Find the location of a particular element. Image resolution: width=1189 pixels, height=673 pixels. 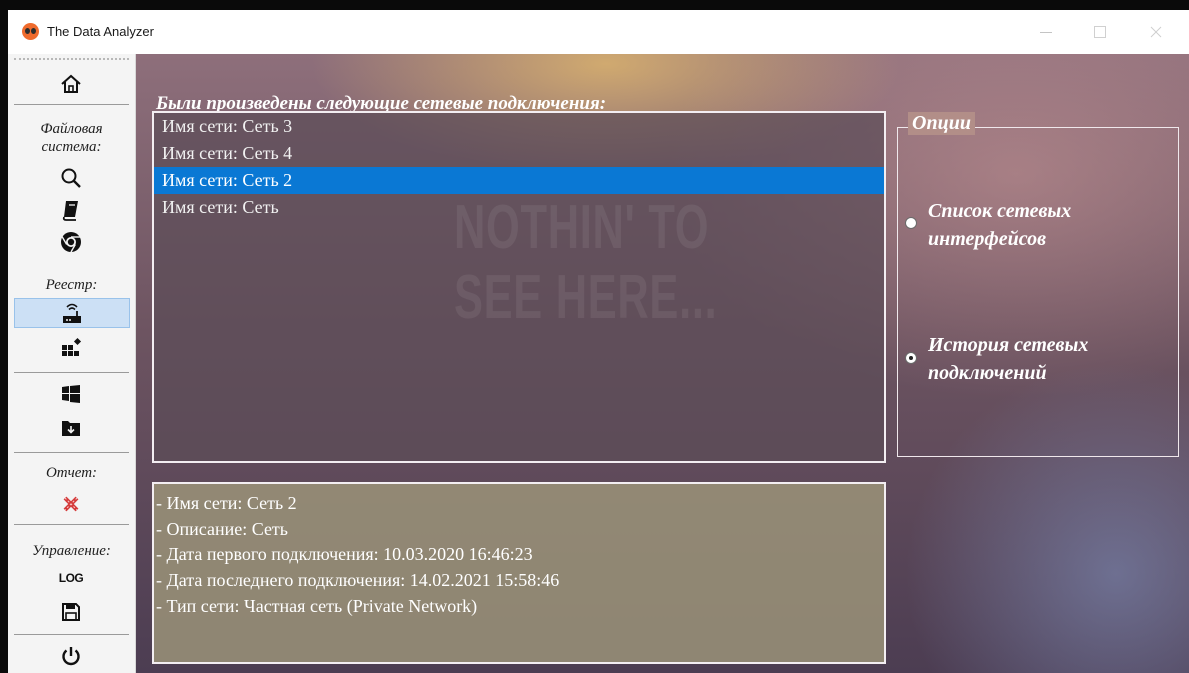

option-label-line1: Список сетевых is located at coordinates (1000, 211).